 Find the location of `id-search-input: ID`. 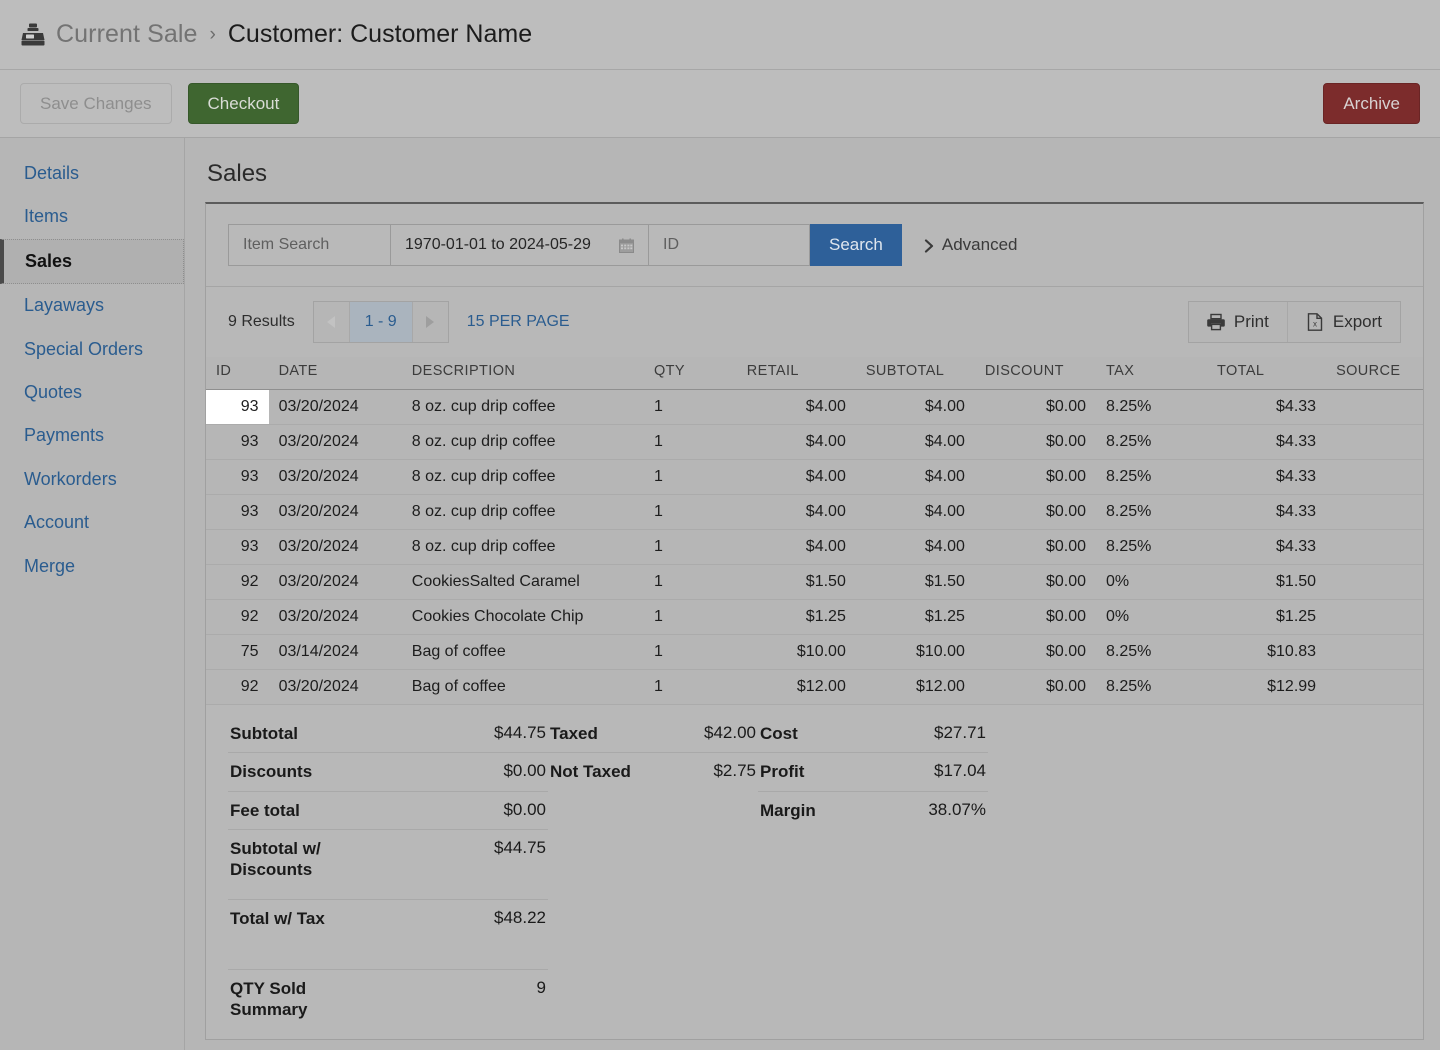

id-search-input: ID is located at coordinates (729, 245).